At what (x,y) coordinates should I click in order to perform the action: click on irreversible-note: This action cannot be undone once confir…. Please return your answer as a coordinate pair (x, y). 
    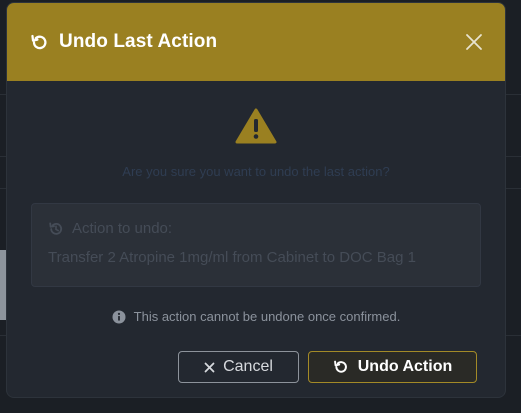
    Looking at the image, I should click on (256, 316).